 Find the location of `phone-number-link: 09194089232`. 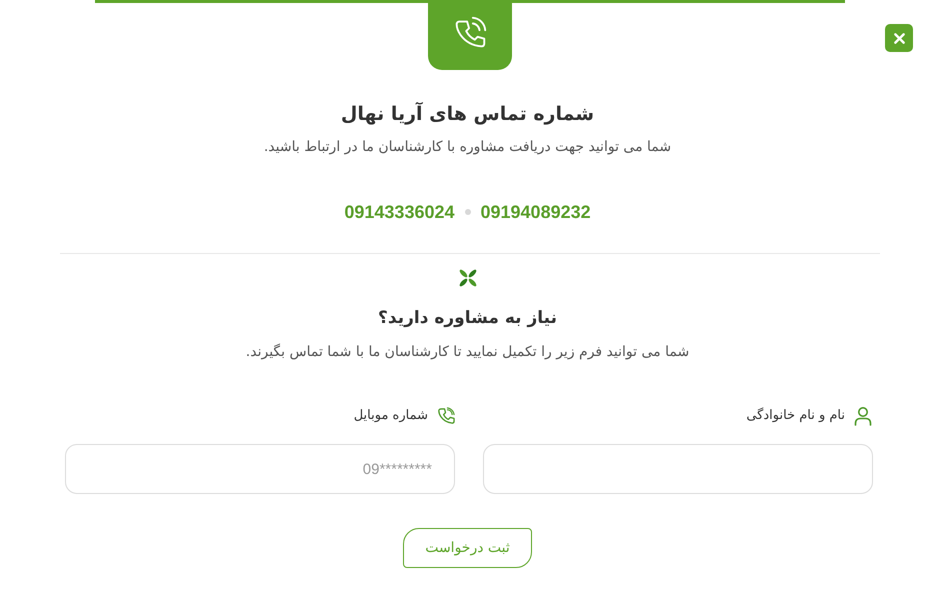

phone-number-link: 09194089232 is located at coordinates (535, 212).